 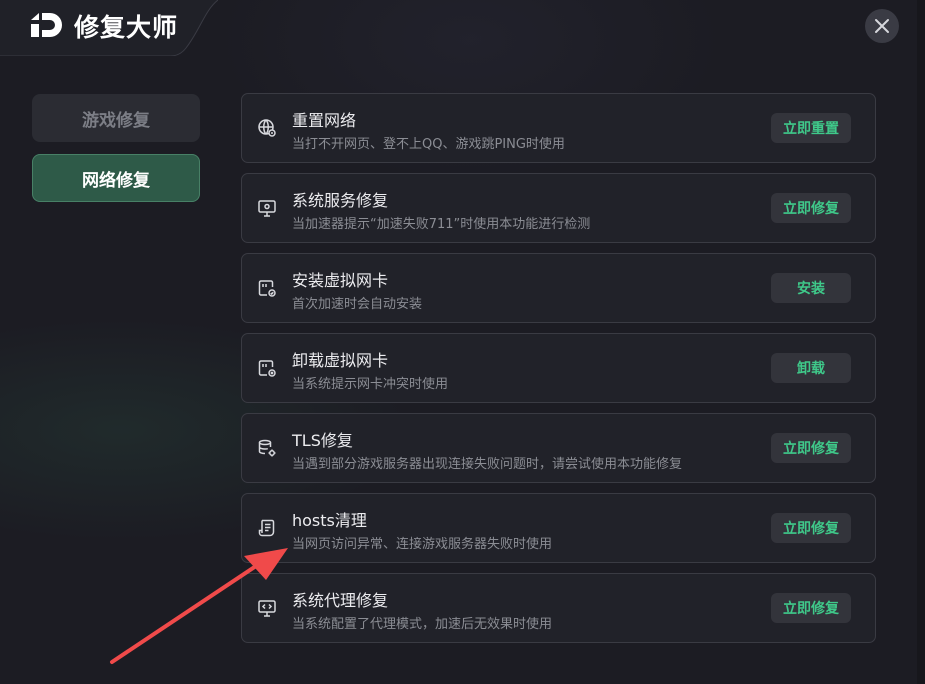 What do you see at coordinates (441, 224) in the screenshot?
I see `repair-description: 当加速器提示“加速失败711”时使用本功能进行检测` at bounding box center [441, 224].